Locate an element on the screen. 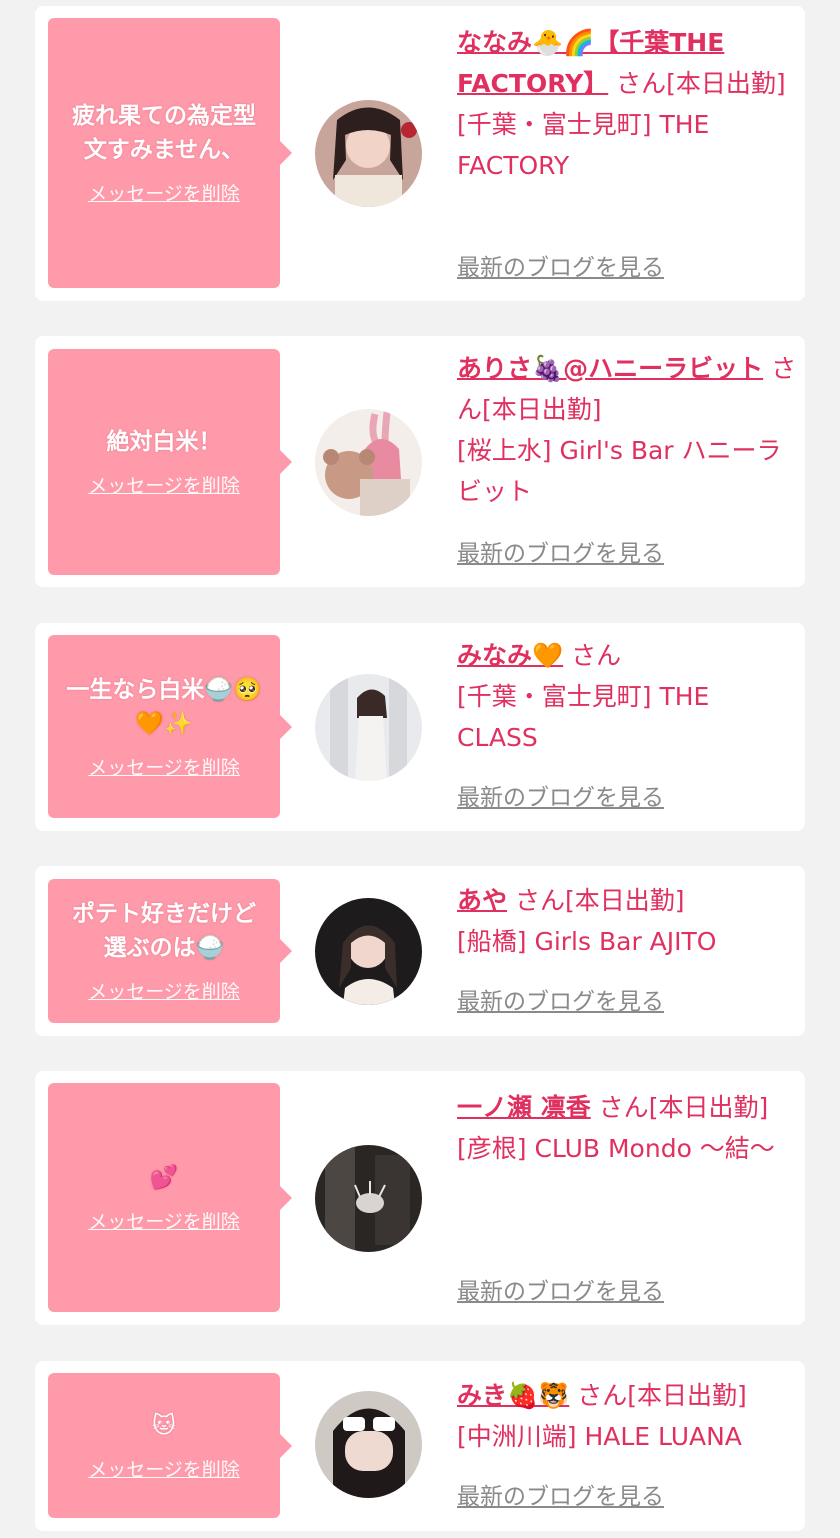  shop-label: [中洲川端] HALE LUANA is located at coordinates (599, 1436).